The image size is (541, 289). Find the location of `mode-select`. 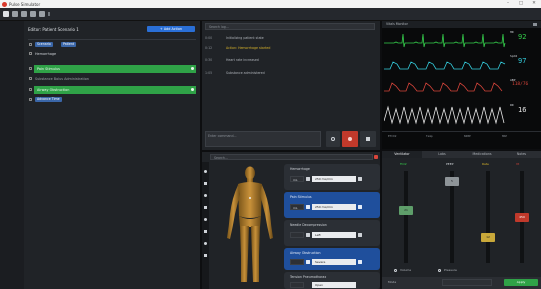

mode-select is located at coordinates (467, 282).